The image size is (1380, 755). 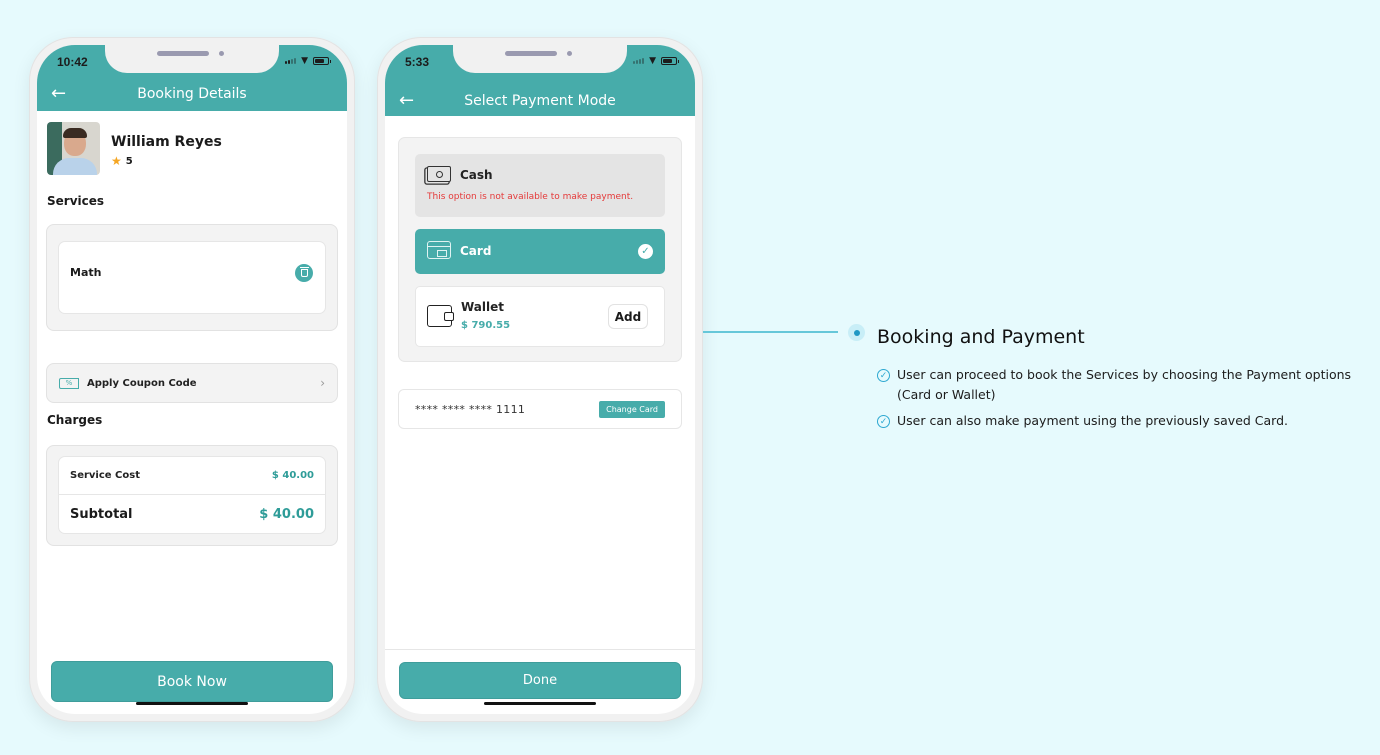 What do you see at coordinates (540, 101) in the screenshot?
I see `page-title: Select Payment Mode` at bounding box center [540, 101].